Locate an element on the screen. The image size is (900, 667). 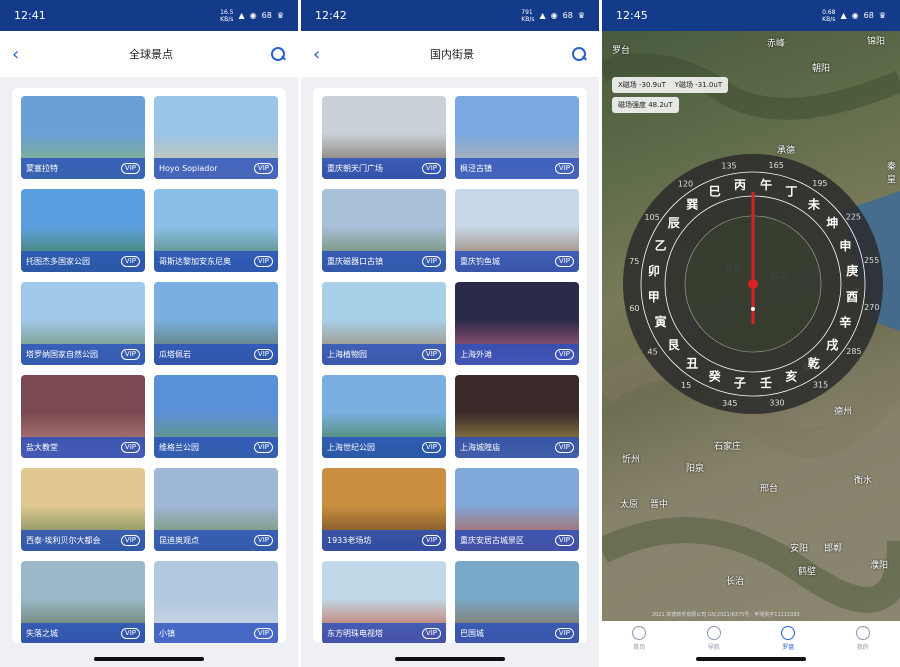
attraction-card: 重庆磁器口古镇 VIP is located at coordinates (384, 230).